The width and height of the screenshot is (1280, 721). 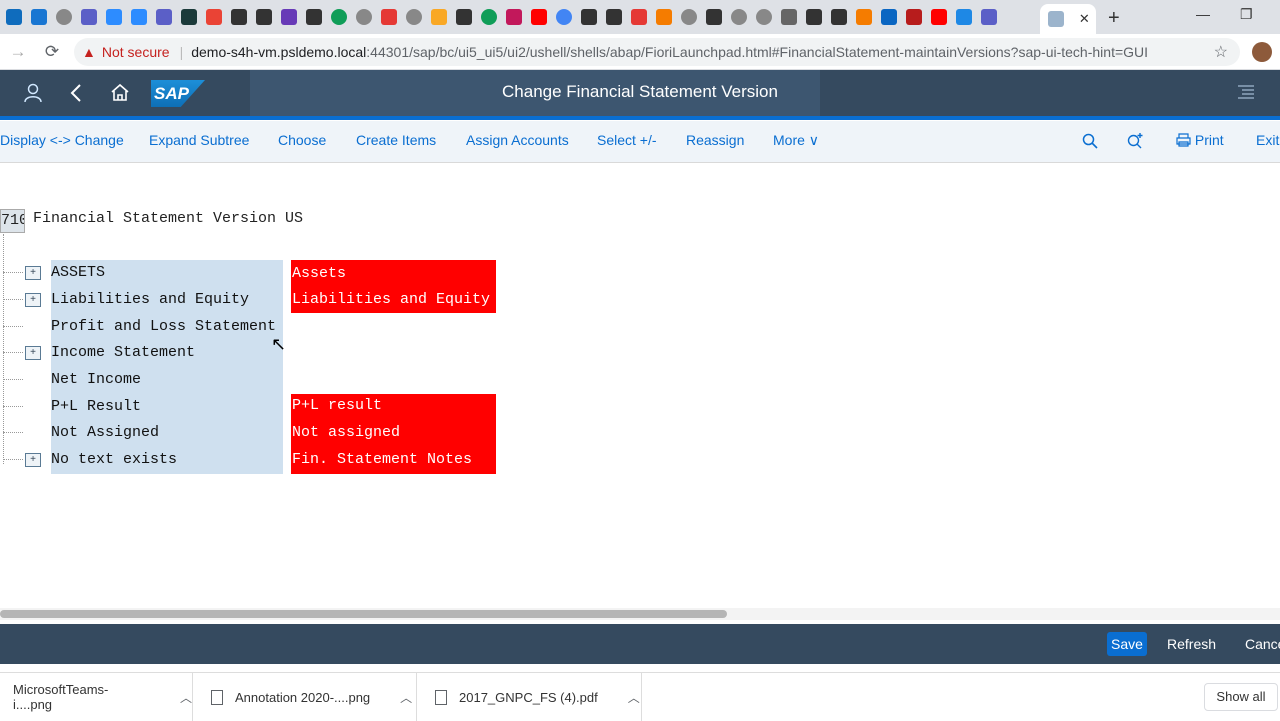 I want to click on search-icon, so click(x=1090, y=141).